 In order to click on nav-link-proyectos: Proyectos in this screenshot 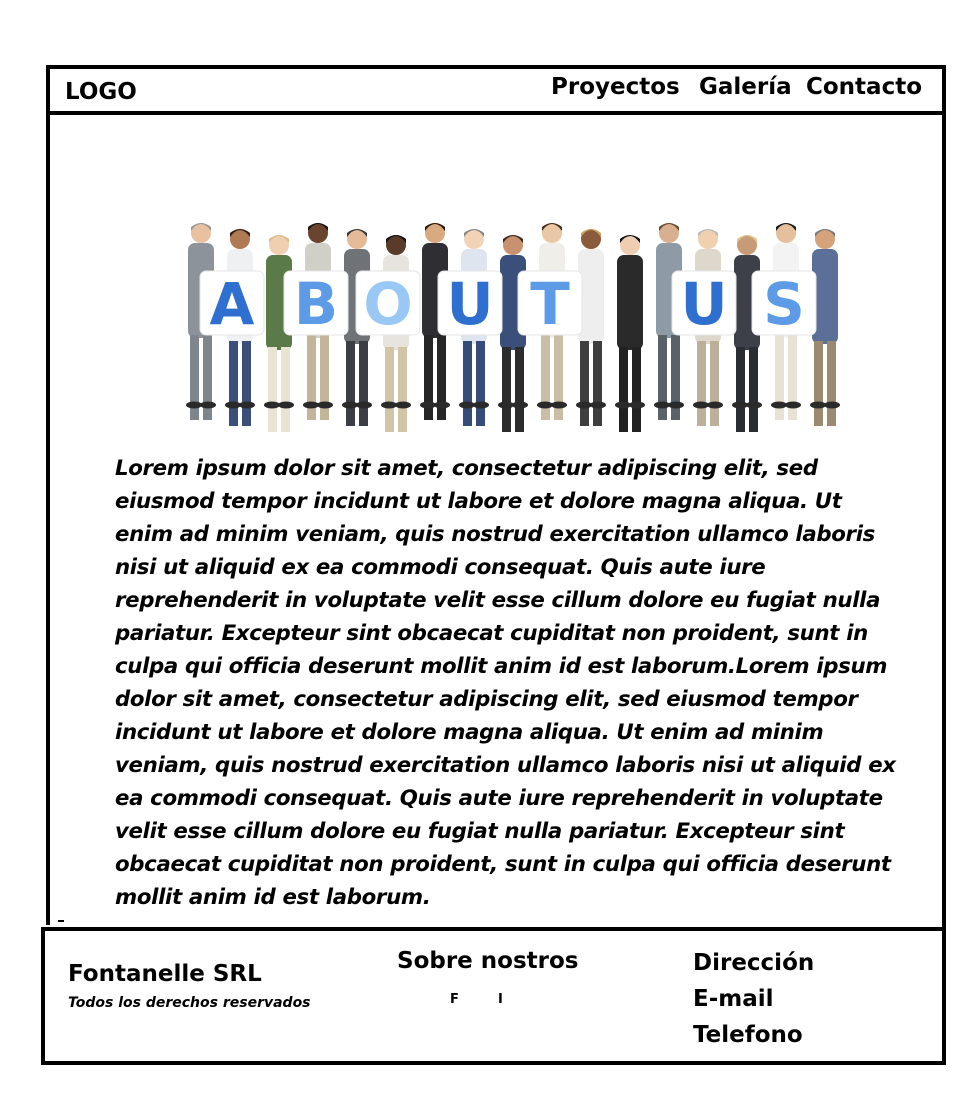, I will do `click(615, 87)`.